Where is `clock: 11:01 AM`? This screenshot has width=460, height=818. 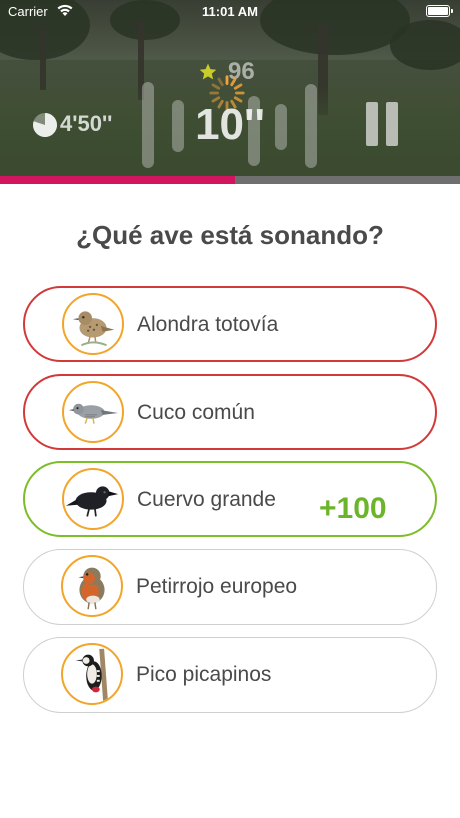 clock: 11:01 AM is located at coordinates (230, 11).